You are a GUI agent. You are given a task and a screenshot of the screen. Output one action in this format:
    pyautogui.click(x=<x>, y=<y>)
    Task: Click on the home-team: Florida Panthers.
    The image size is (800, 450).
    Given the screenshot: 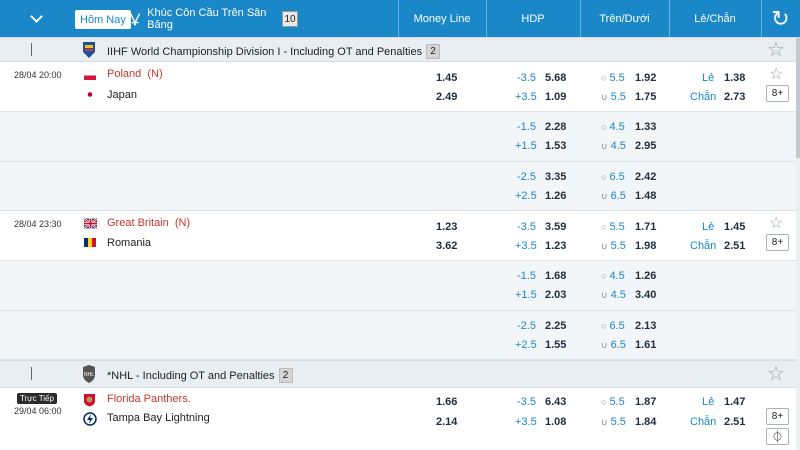 What is the action you would take?
    pyautogui.click(x=149, y=399)
    